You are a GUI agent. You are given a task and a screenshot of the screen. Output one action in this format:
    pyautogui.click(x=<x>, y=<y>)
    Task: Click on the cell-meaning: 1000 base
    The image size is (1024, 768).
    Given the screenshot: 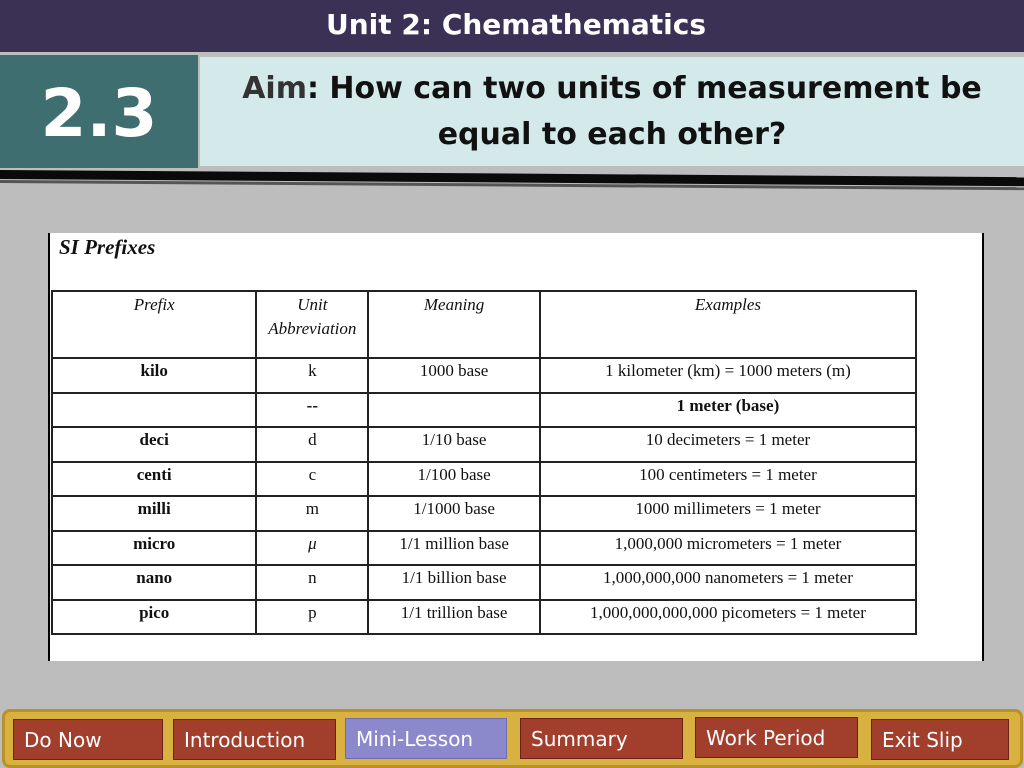 What is the action you would take?
    pyautogui.click(x=454, y=375)
    